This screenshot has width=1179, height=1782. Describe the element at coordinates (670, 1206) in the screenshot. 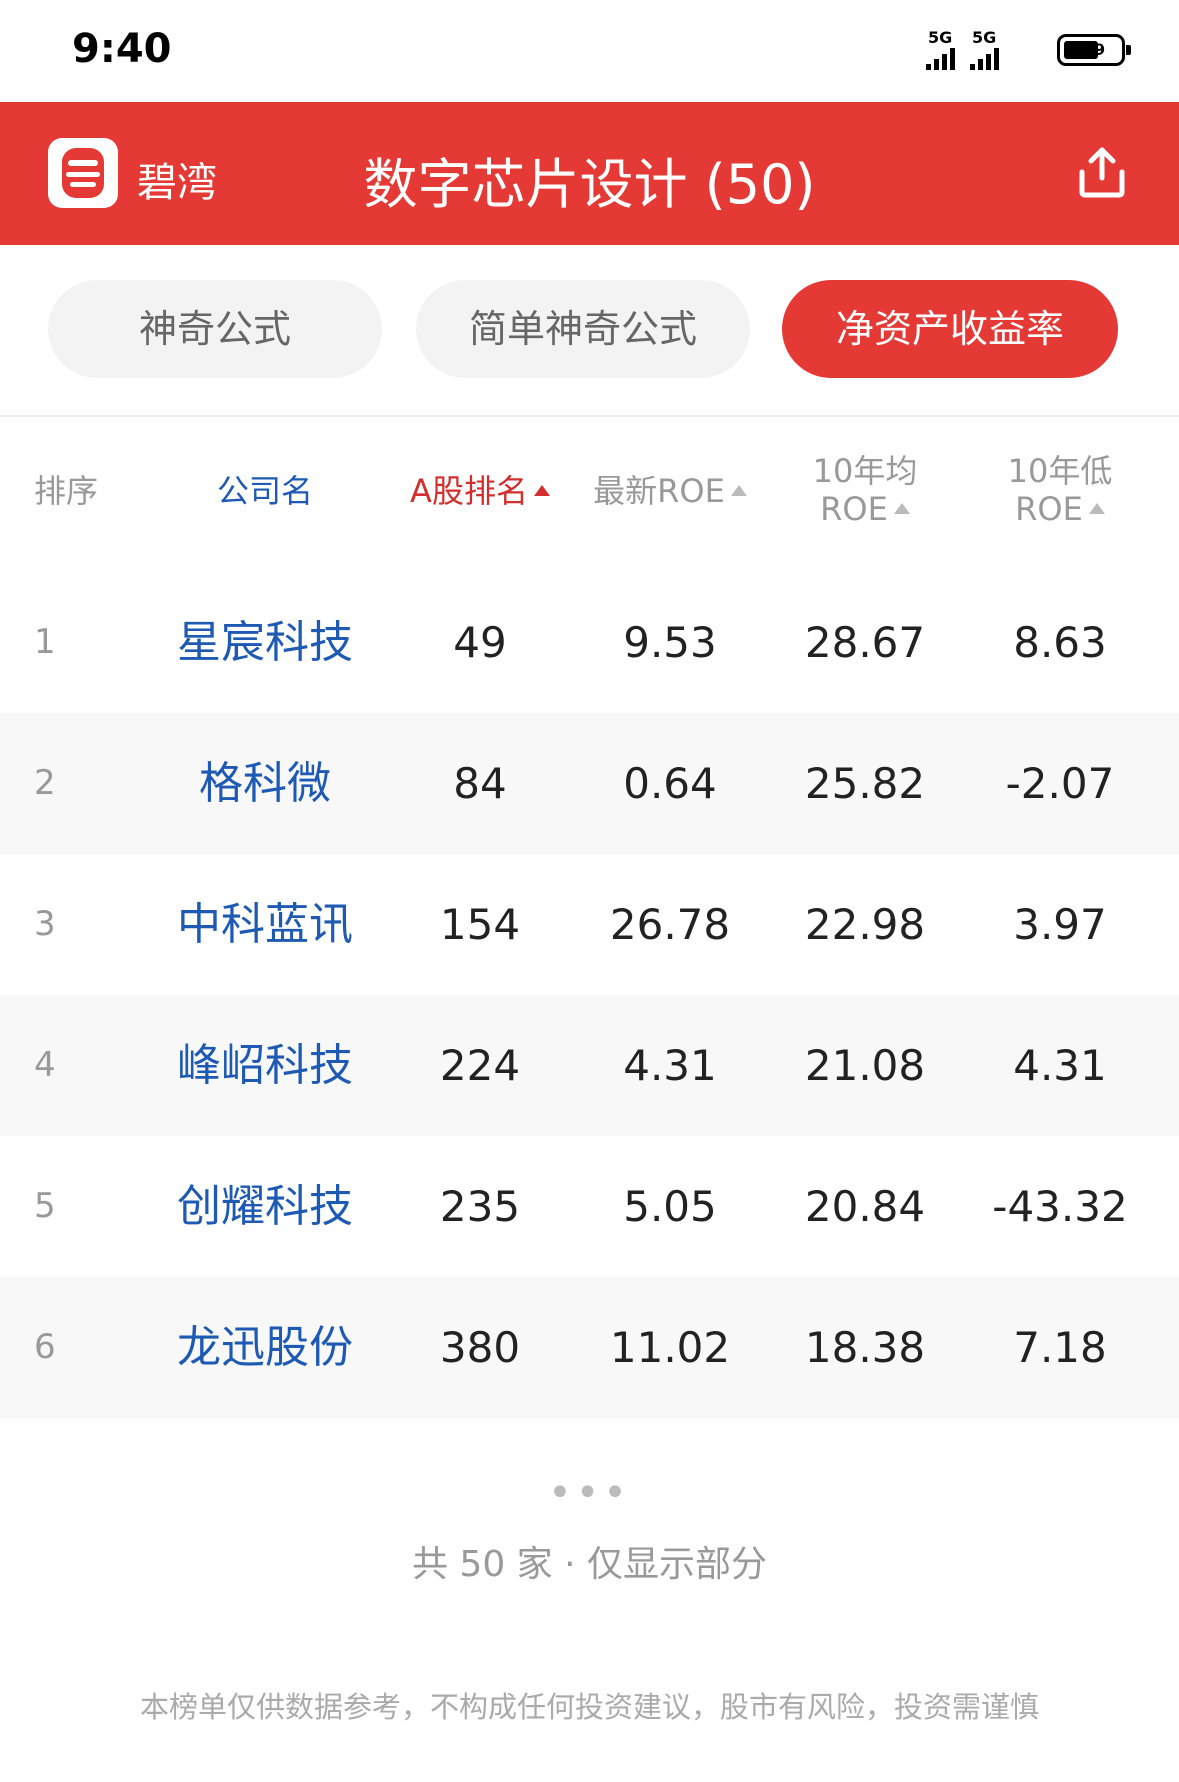

I see `latest-roe-value: 5.05` at that location.